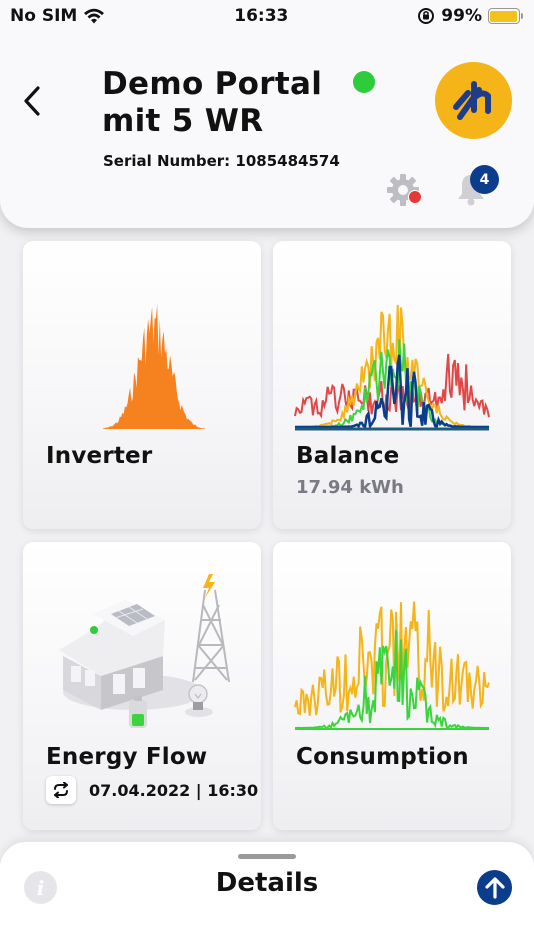  What do you see at coordinates (426, 16) in the screenshot?
I see `orientation-lock-icon` at bounding box center [426, 16].